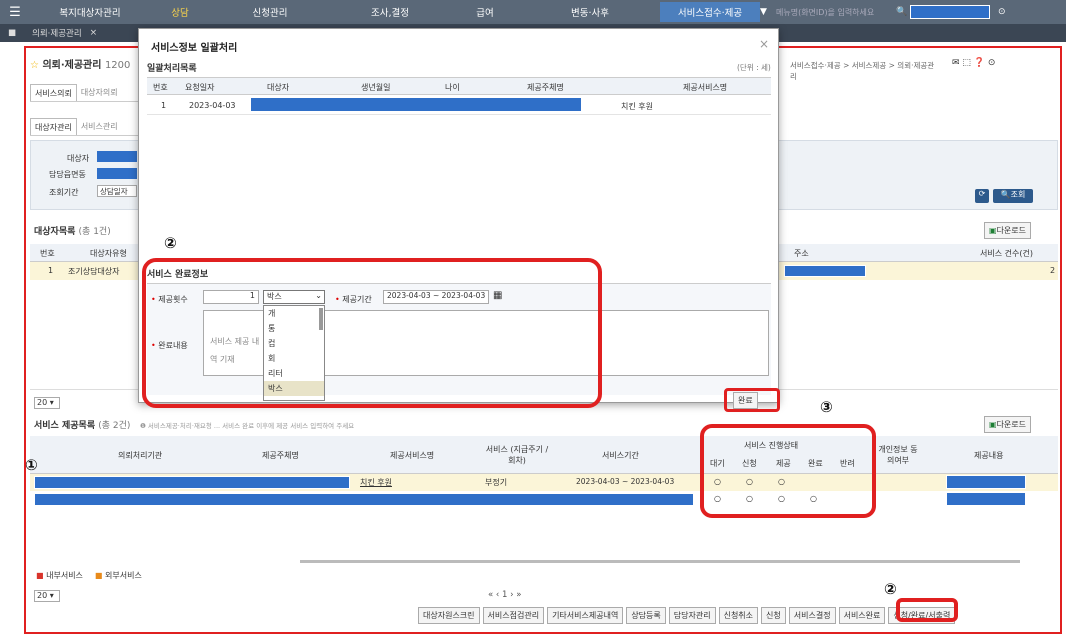  I want to click on modal-list-title: 일괄처리목록, so click(172, 69).